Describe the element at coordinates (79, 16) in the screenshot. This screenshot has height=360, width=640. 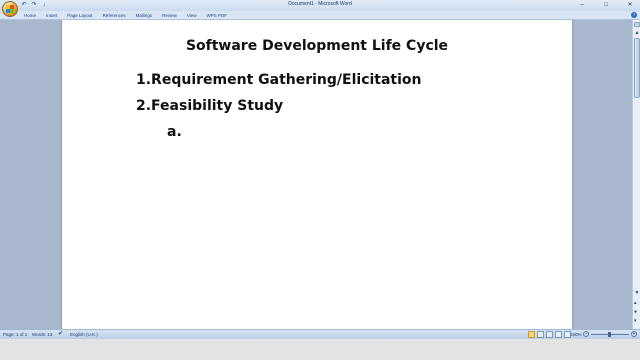
I see `tab-page-layout: Page Layout` at that location.